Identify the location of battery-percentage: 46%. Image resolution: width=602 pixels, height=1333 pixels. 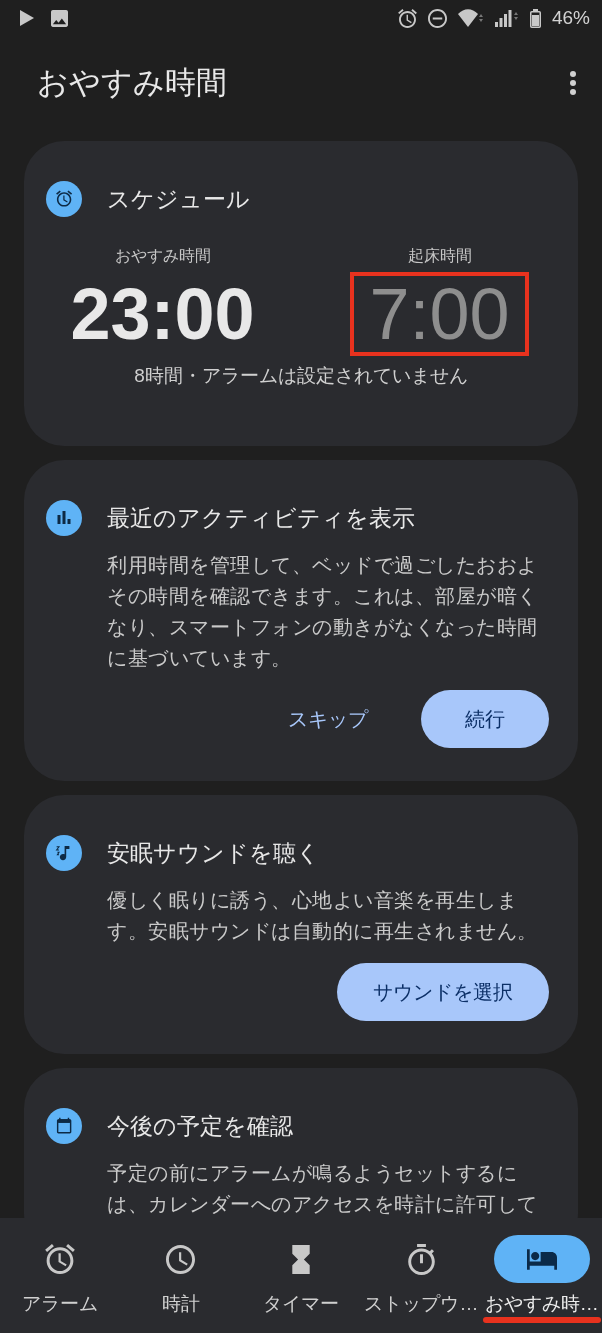
(570, 18).